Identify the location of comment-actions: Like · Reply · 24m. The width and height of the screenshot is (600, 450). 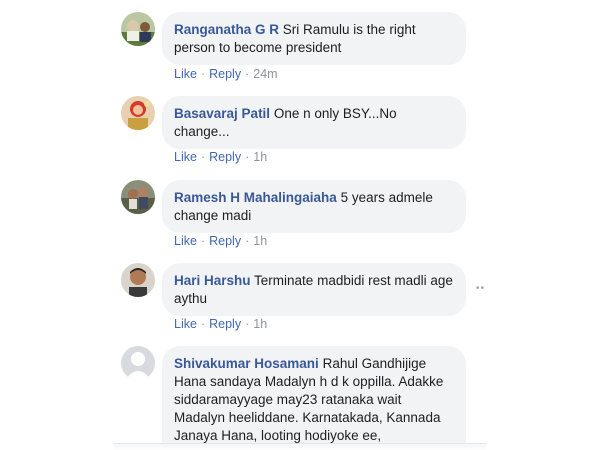
(226, 74).